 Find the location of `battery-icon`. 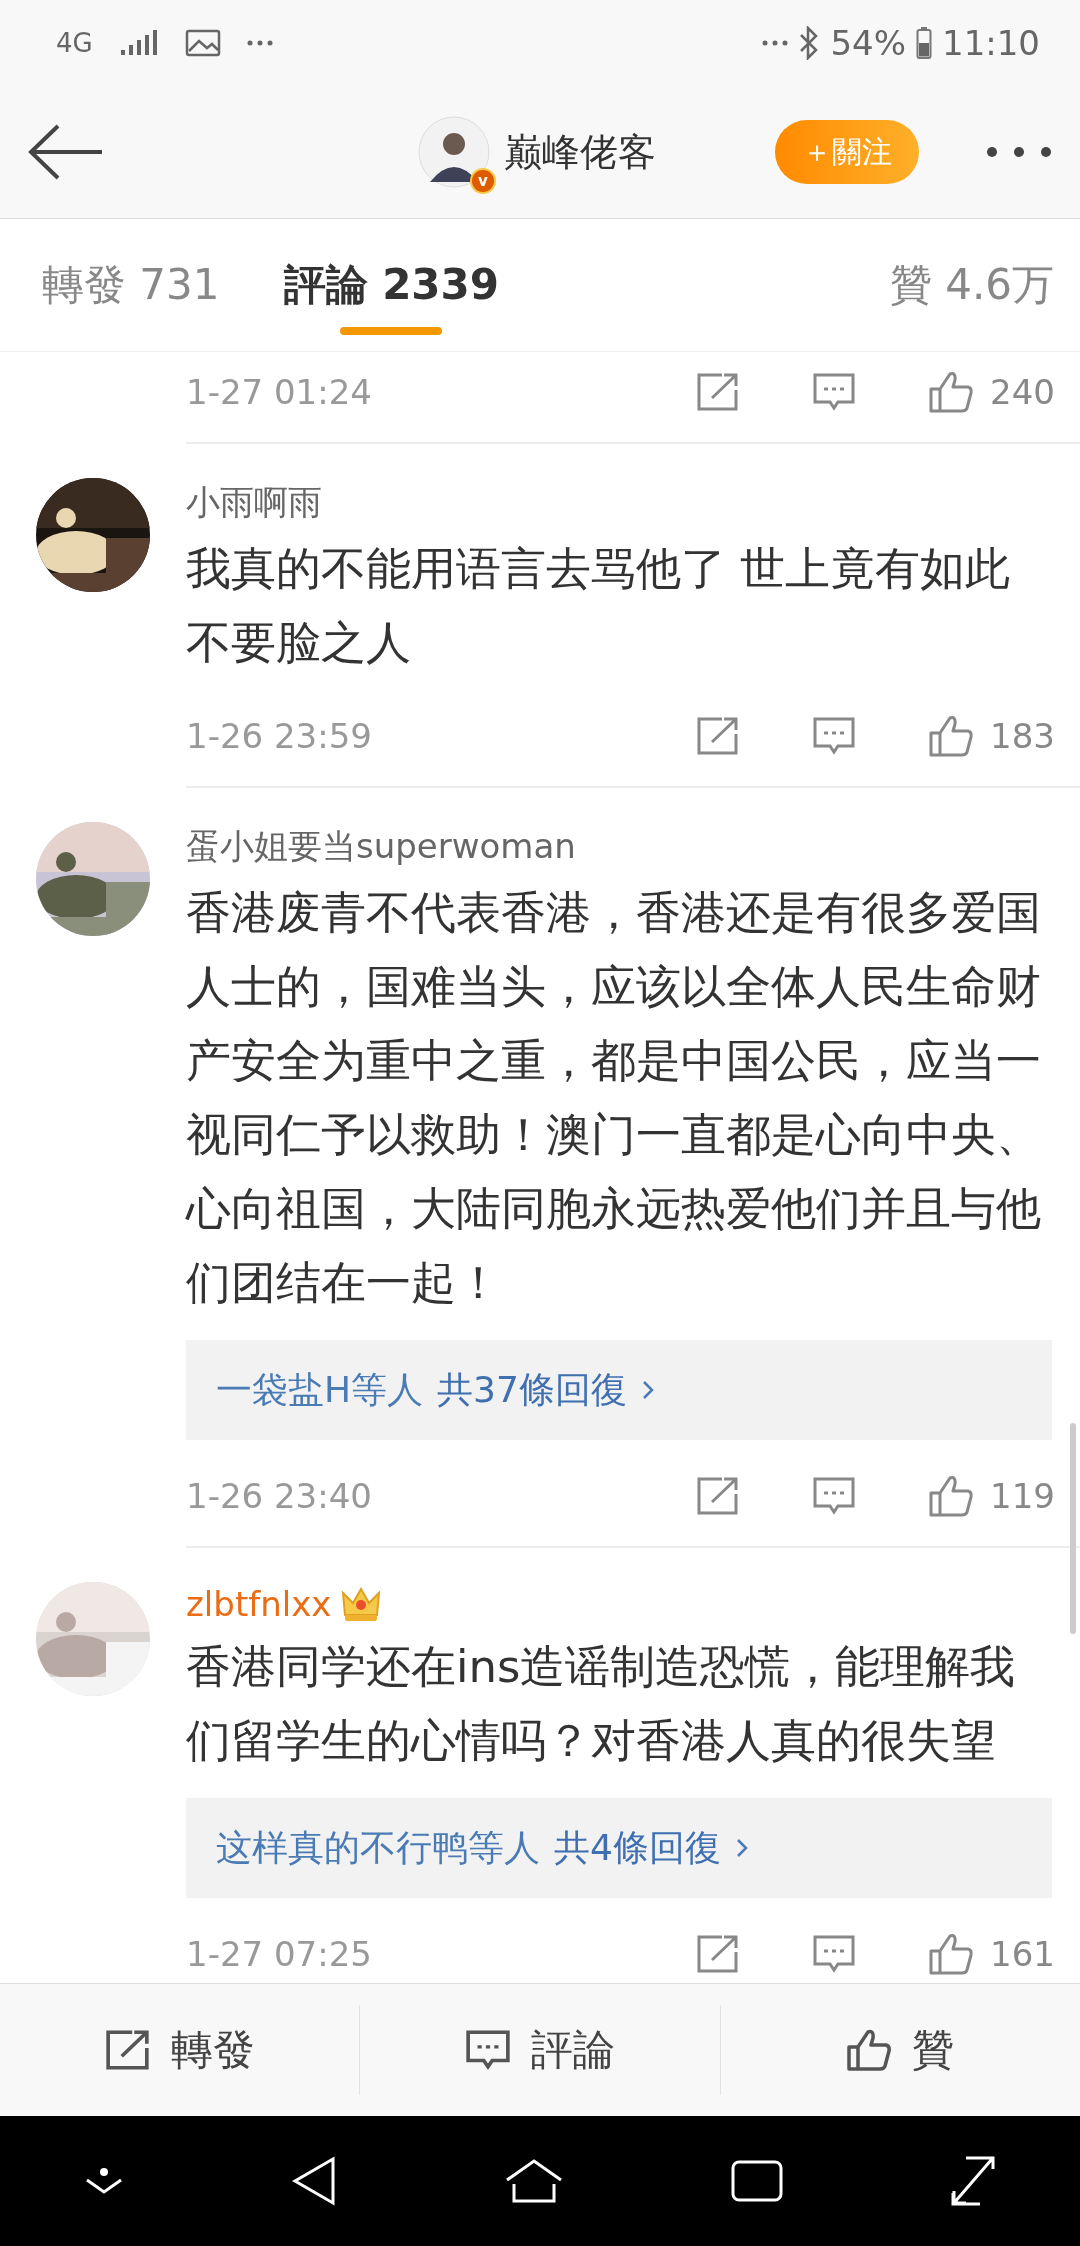

battery-icon is located at coordinates (924, 43).